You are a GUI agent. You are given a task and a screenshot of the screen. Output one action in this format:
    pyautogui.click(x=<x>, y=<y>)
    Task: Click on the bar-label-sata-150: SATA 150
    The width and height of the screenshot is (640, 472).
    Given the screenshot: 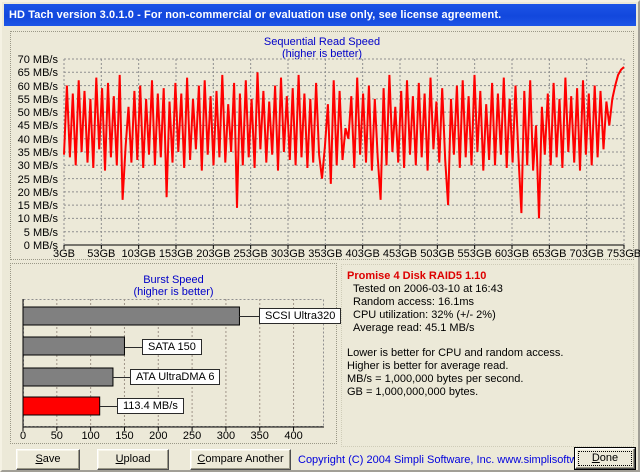 What is the action you would take?
    pyautogui.click(x=172, y=347)
    